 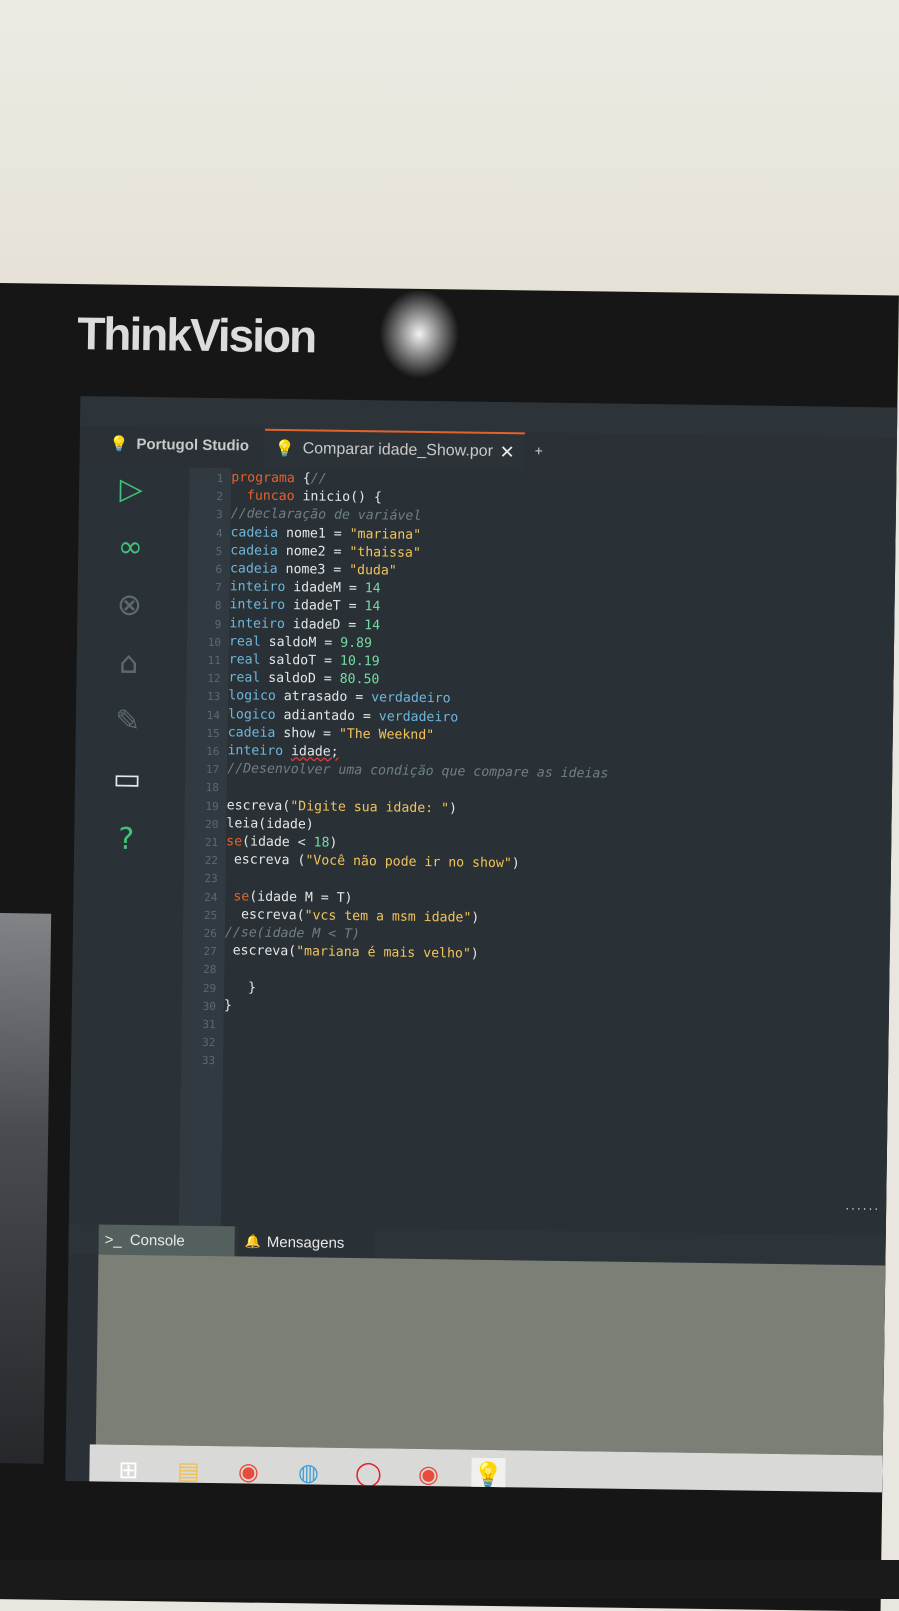 I want to click on console-output, so click(x=490, y=1355).